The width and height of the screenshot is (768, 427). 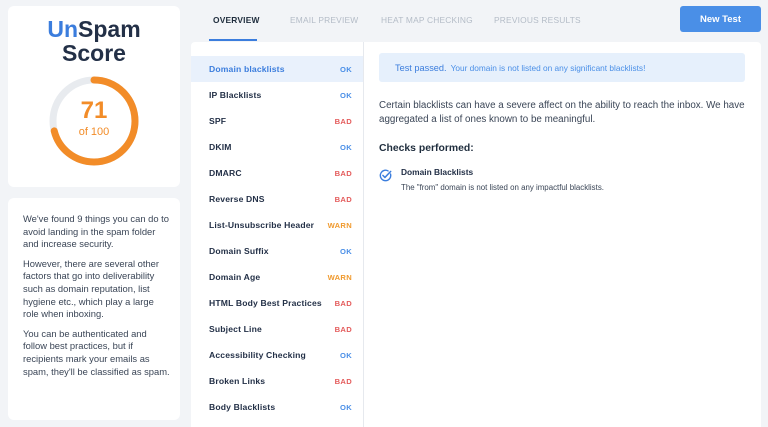 What do you see at coordinates (437, 172) in the screenshot?
I see `performed-check-title: Domain Blacklists` at bounding box center [437, 172].